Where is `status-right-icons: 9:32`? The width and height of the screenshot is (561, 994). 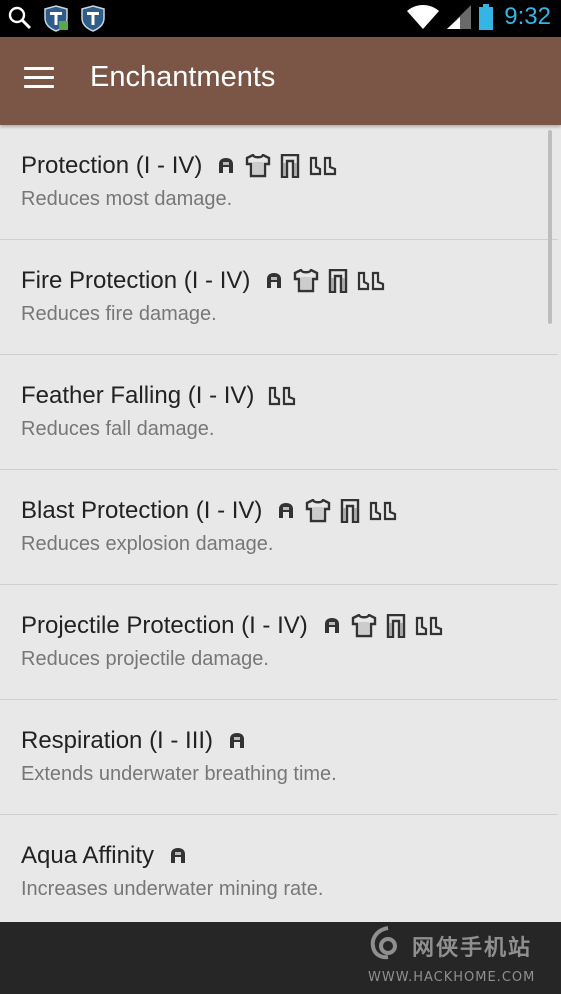 status-right-icons: 9:32 is located at coordinates (478, 17).